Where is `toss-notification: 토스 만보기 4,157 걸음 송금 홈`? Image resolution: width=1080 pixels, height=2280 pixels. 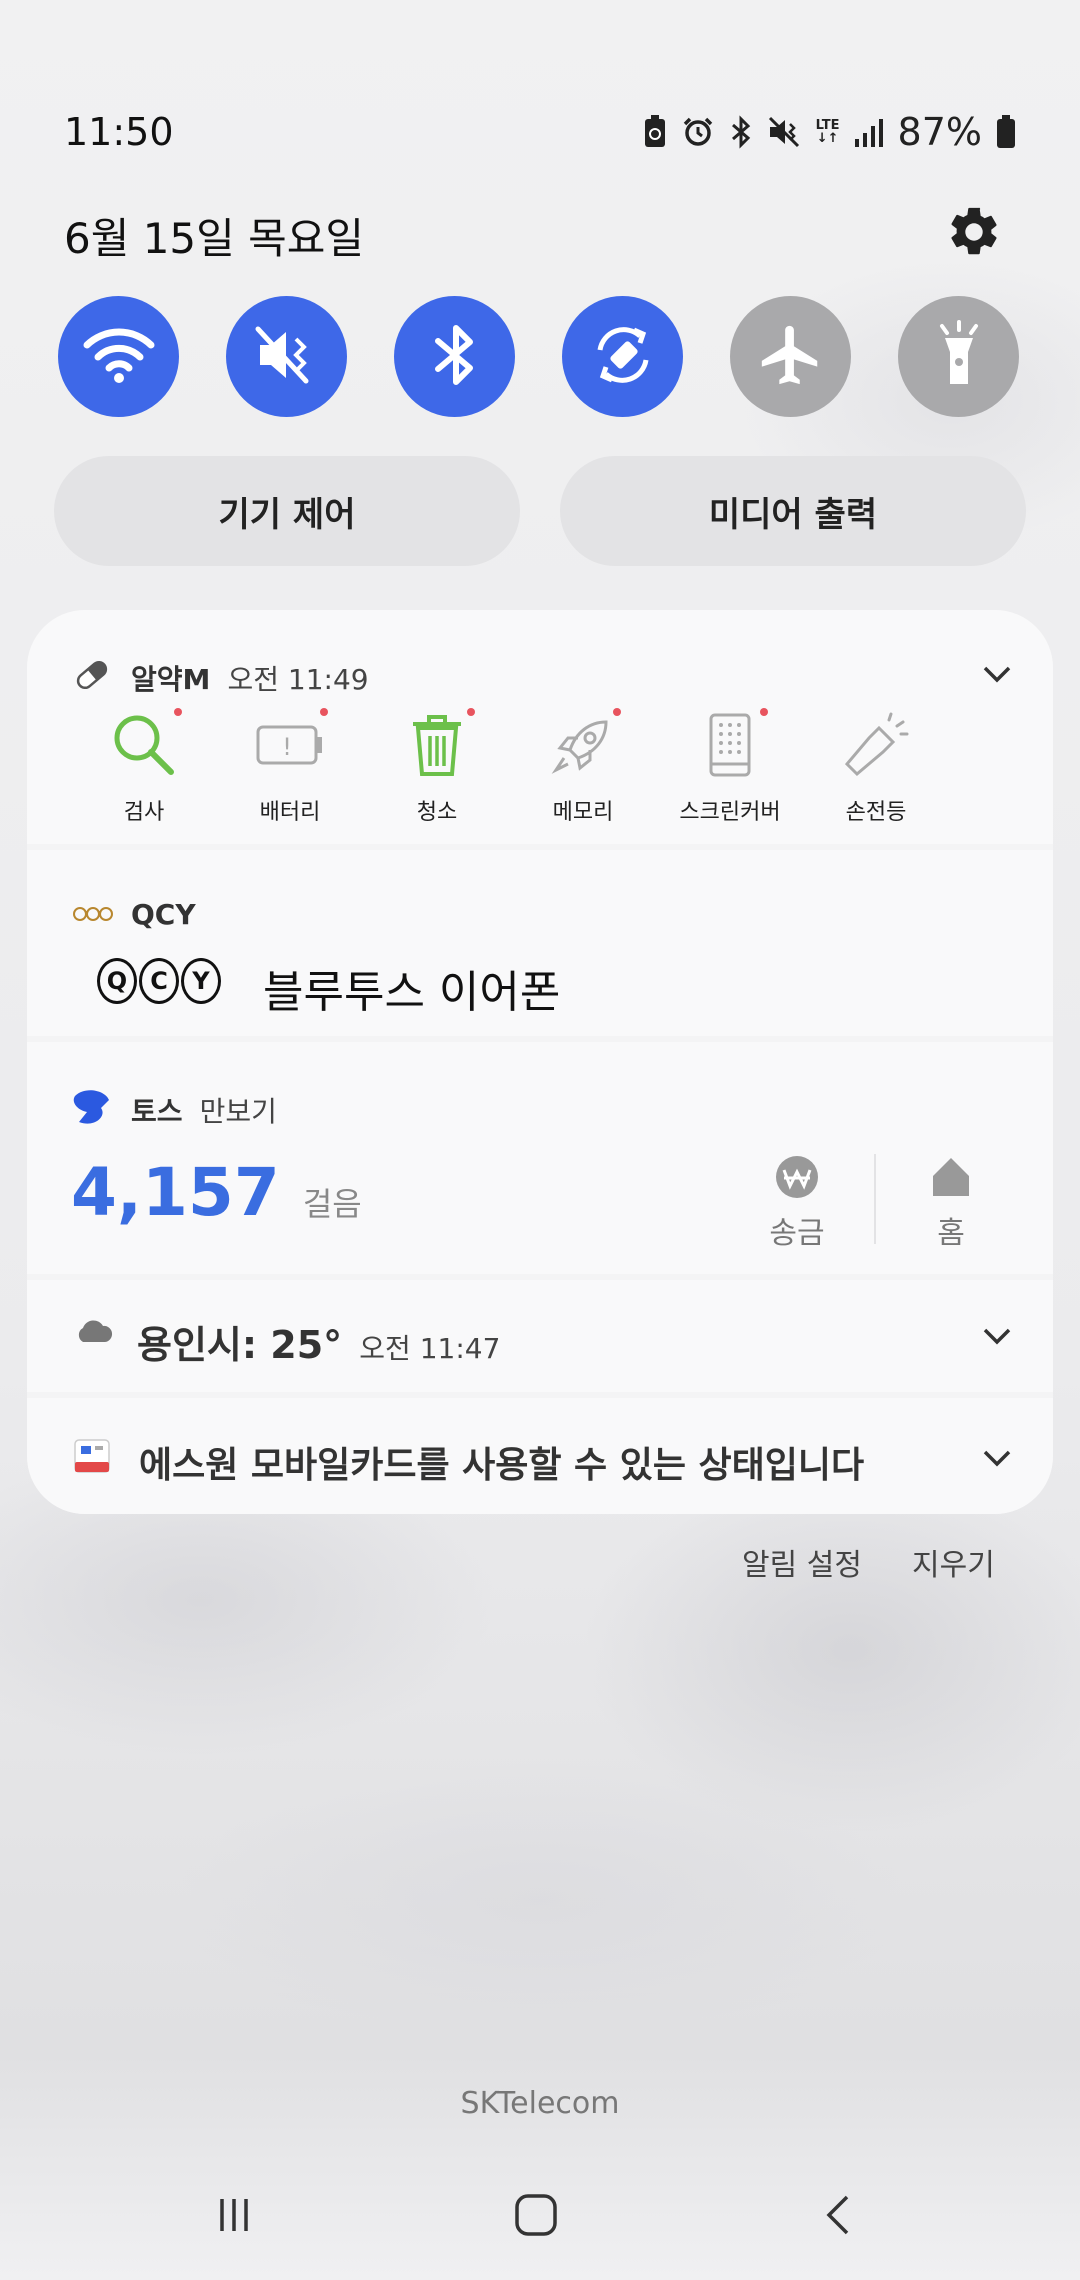 toss-notification: 토스 만보기 4,157 걸음 송금 홈 is located at coordinates (540, 1158).